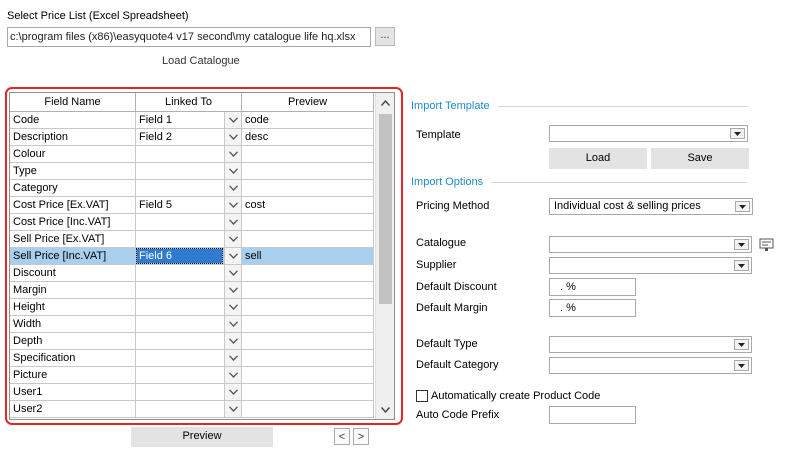  What do you see at coordinates (385, 209) in the screenshot?
I see `scroll-thumb` at bounding box center [385, 209].